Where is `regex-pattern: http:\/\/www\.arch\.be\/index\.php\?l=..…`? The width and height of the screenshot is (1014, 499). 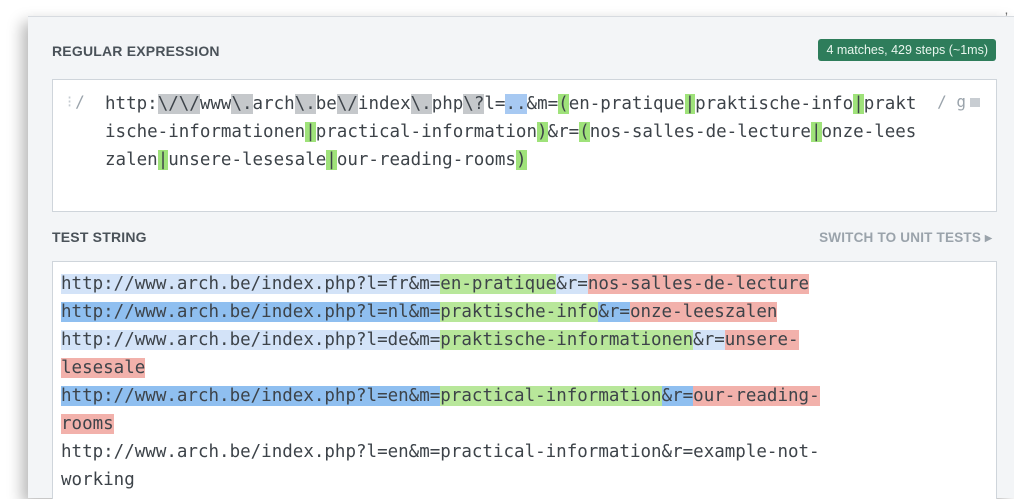
regex-pattern: http:\/\/www\.arch\.be\/index\.php\?l=..… is located at coordinates (515, 132).